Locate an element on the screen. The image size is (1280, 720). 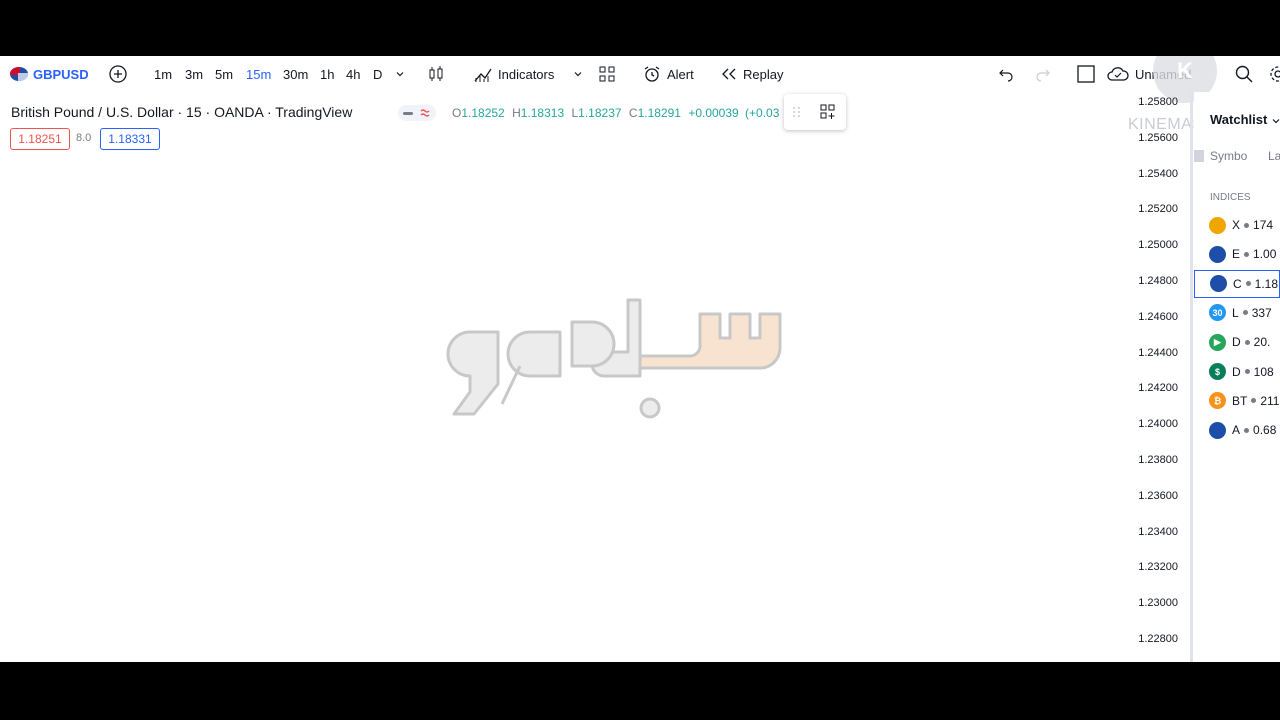
watchlist-row: ₿ BT 211 is located at coordinates (1237, 401).